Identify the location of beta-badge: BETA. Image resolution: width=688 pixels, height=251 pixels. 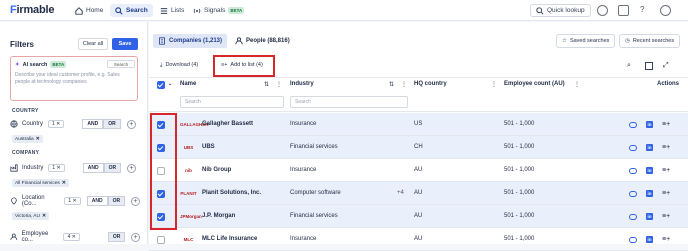
(236, 10).